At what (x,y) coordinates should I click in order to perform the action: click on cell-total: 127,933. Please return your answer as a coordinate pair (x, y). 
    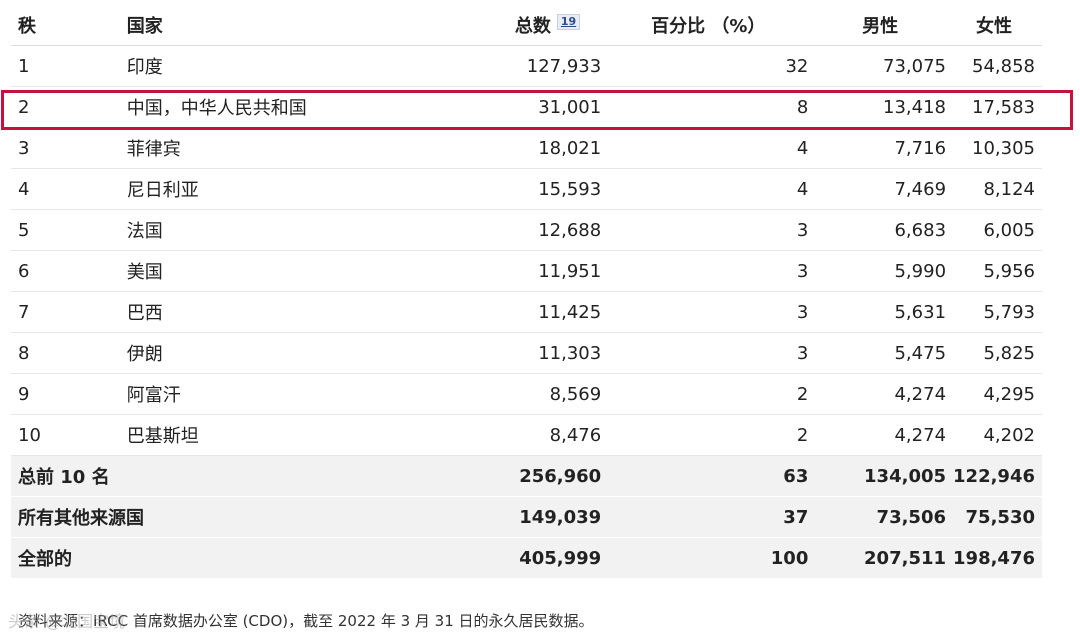
    Looking at the image, I should click on (495, 66).